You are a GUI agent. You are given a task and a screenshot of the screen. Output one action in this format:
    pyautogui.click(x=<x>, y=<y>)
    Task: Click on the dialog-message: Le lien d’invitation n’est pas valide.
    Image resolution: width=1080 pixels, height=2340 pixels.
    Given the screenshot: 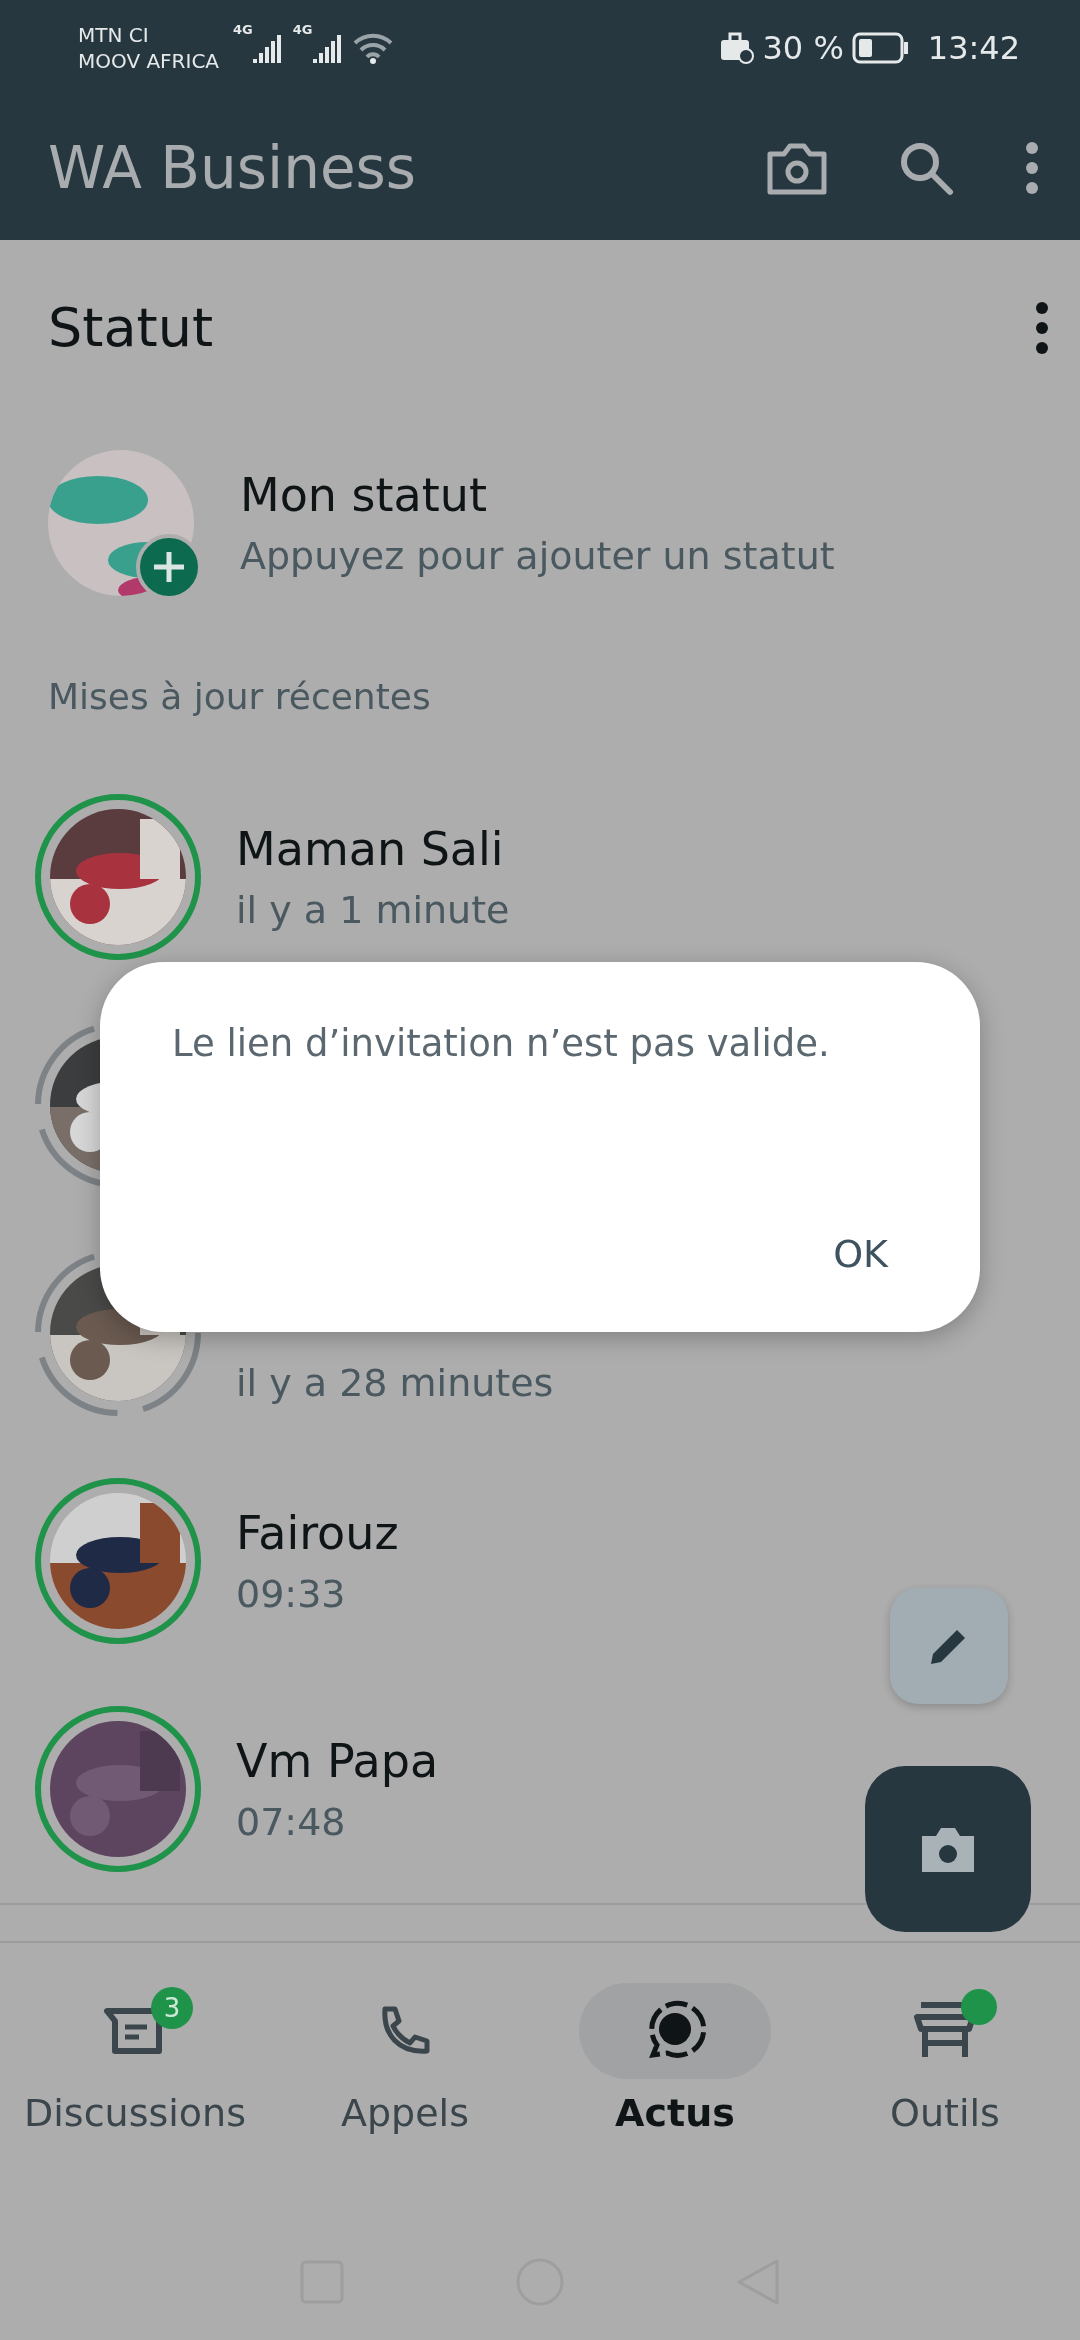 What is the action you would take?
    pyautogui.click(x=501, y=1043)
    